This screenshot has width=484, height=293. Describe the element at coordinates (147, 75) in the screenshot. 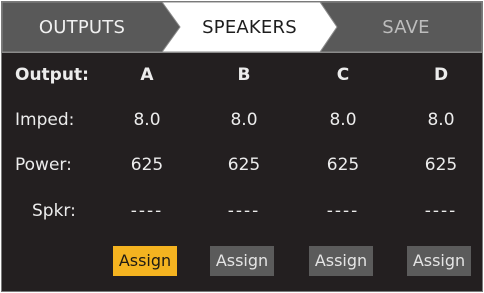

I see `column-header-a: A` at that location.